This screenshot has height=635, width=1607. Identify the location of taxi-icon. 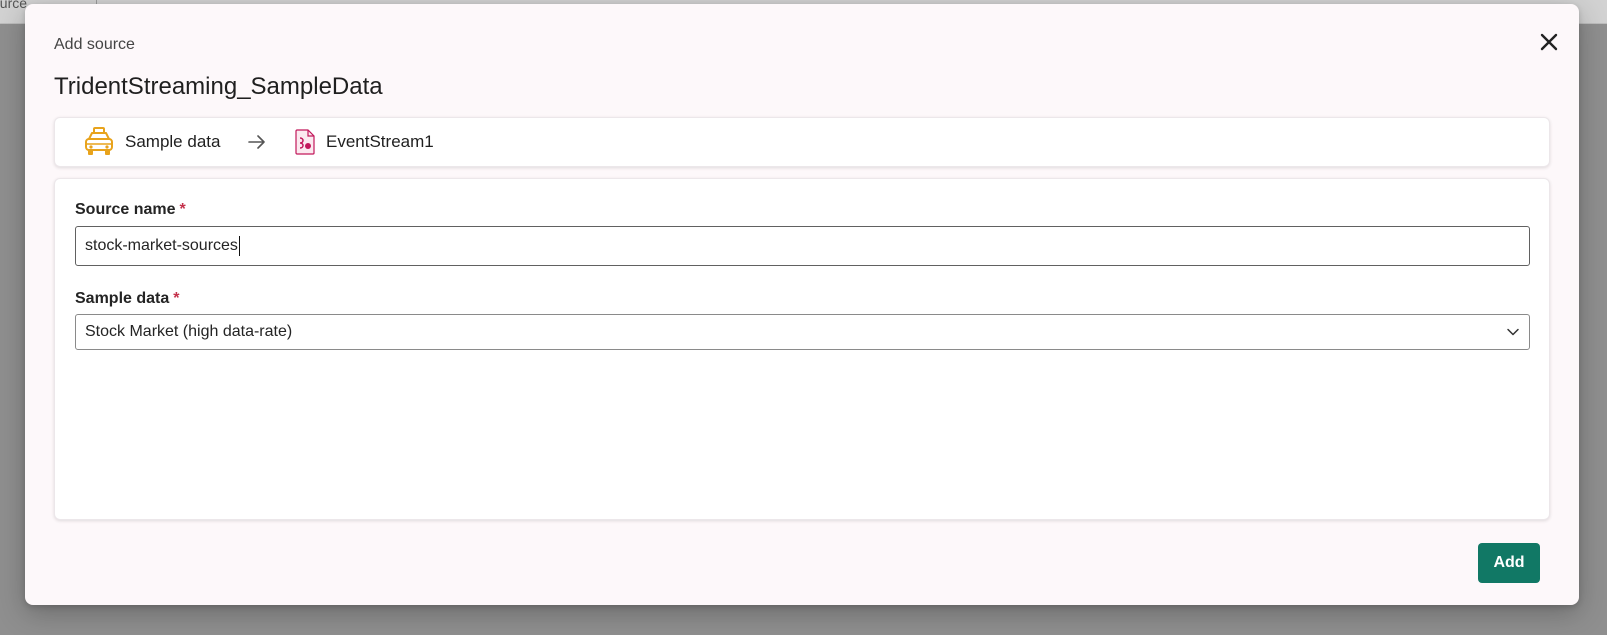
(99, 141).